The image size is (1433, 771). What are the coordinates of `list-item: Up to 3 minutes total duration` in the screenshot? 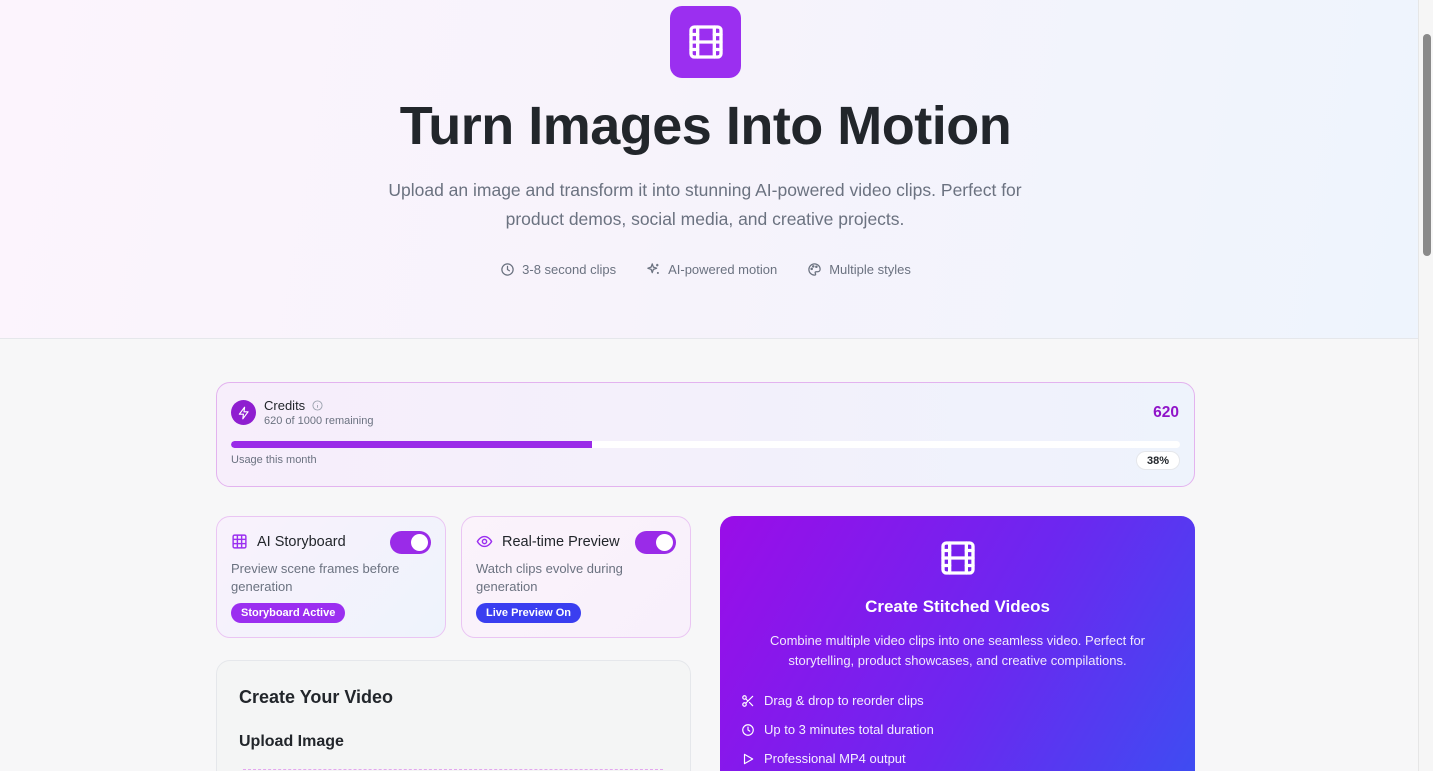 It's located at (837, 729).